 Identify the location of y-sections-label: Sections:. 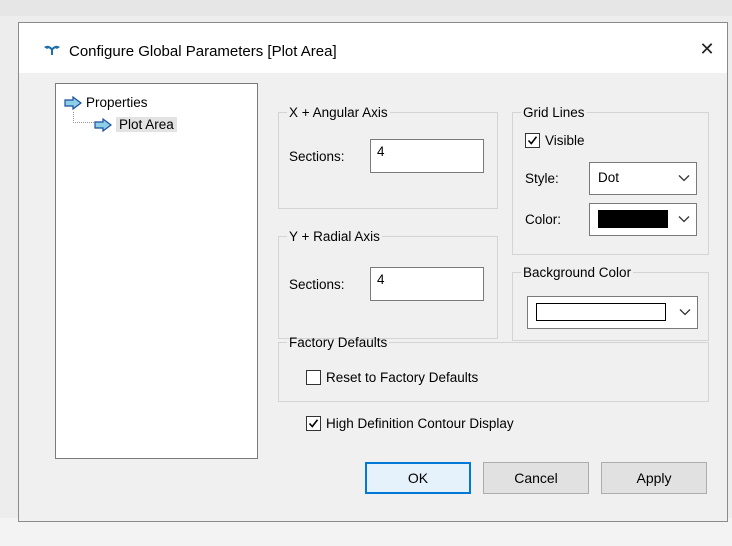
(317, 284).